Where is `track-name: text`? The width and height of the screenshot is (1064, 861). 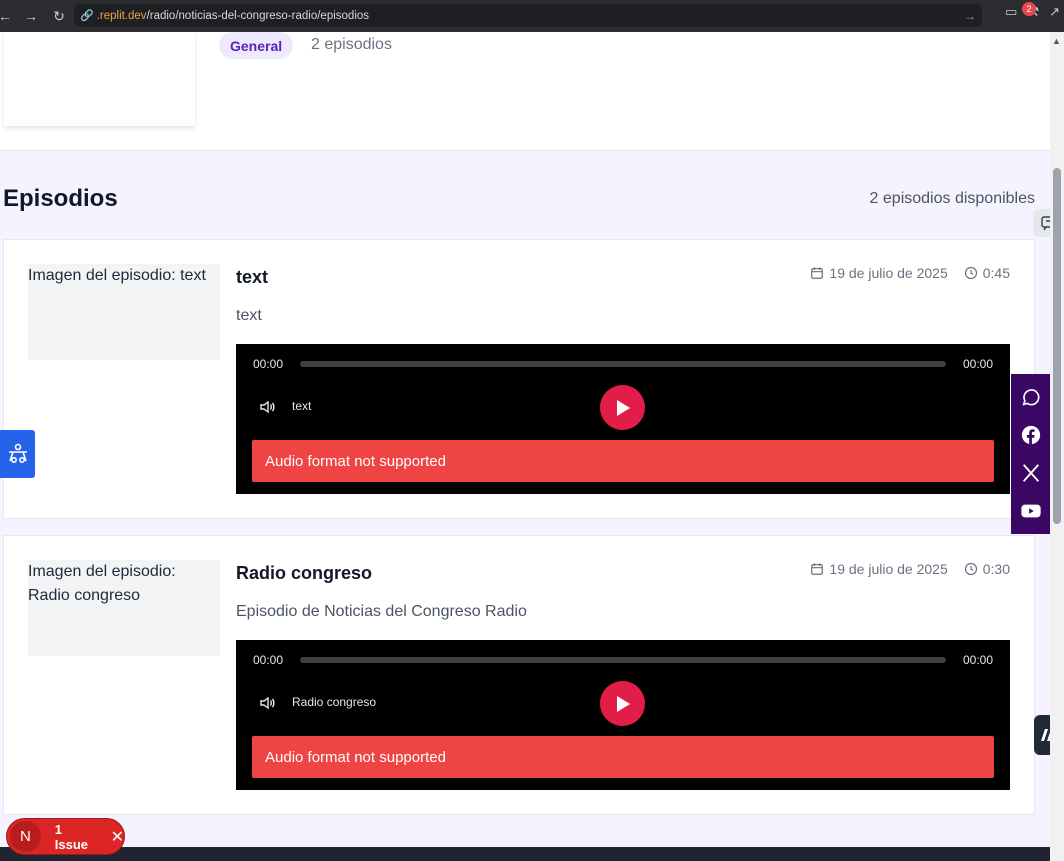 track-name: text is located at coordinates (302, 406).